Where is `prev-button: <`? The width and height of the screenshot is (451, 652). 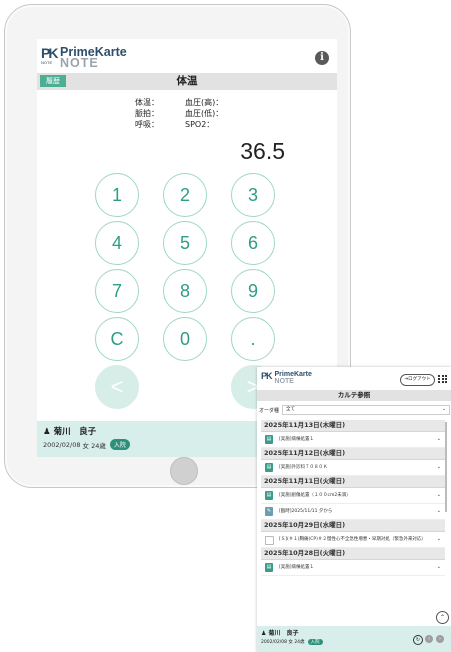 prev-button: < is located at coordinates (117, 387).